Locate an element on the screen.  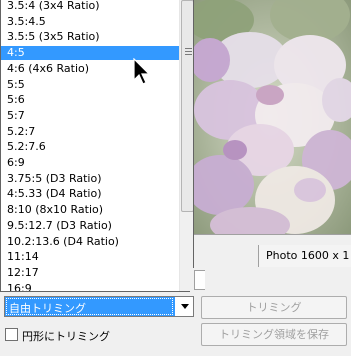
panel-tab is located at coordinates (199, 280).